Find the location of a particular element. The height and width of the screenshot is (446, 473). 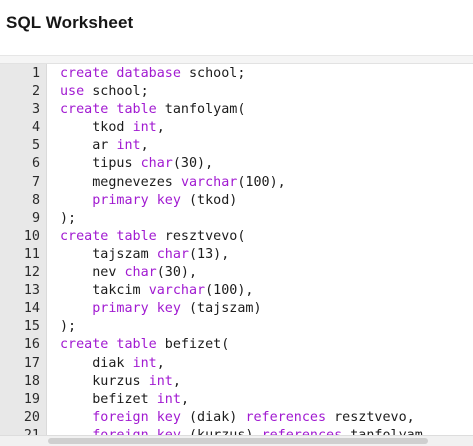

sql-text: diak is located at coordinates (96, 363).